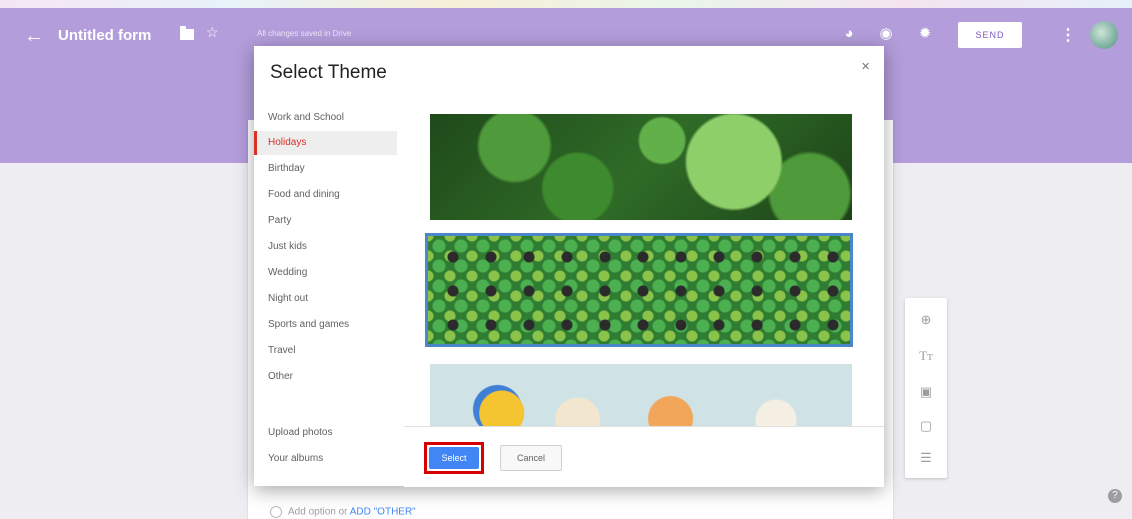 The width and height of the screenshot is (1132, 519). What do you see at coordinates (325, 459) in the screenshot?
I see `your-albums-link: Your albums` at bounding box center [325, 459].